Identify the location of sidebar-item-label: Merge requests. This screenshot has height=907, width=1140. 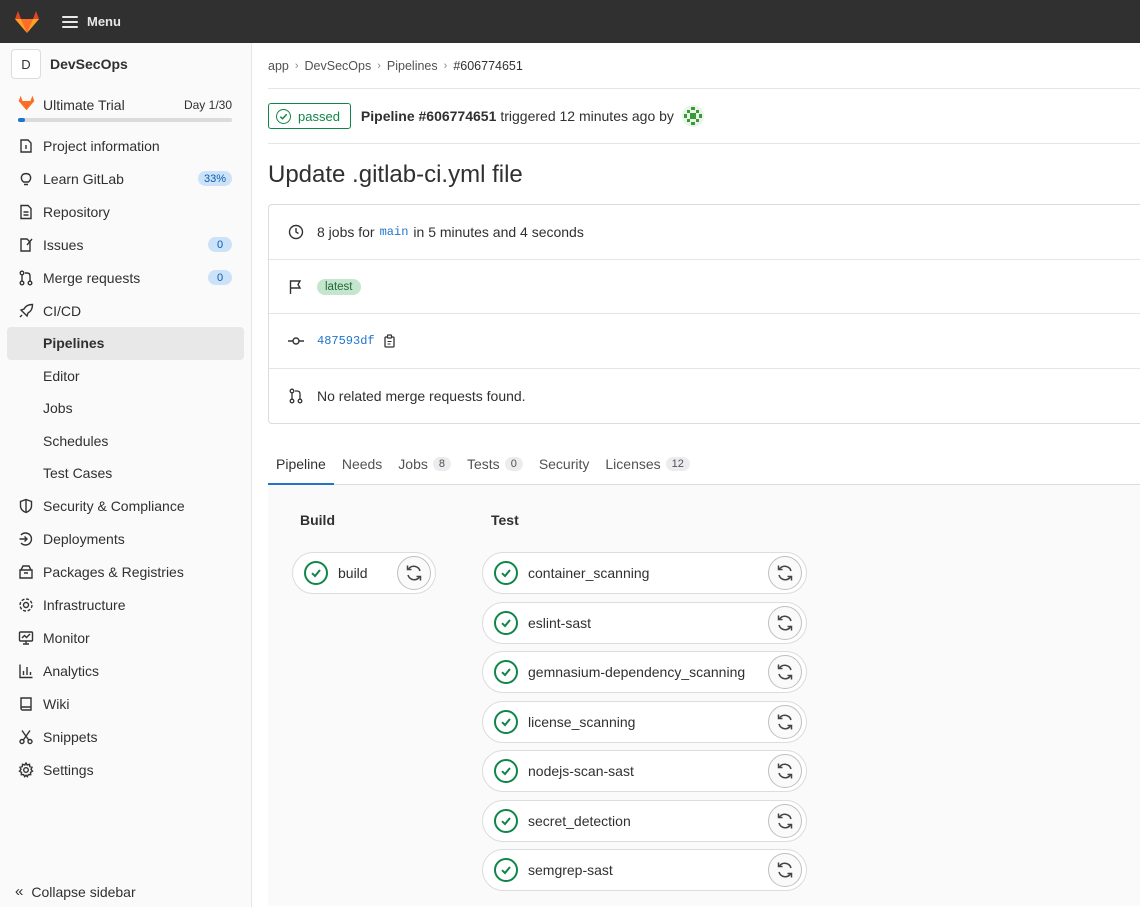
(92, 277).